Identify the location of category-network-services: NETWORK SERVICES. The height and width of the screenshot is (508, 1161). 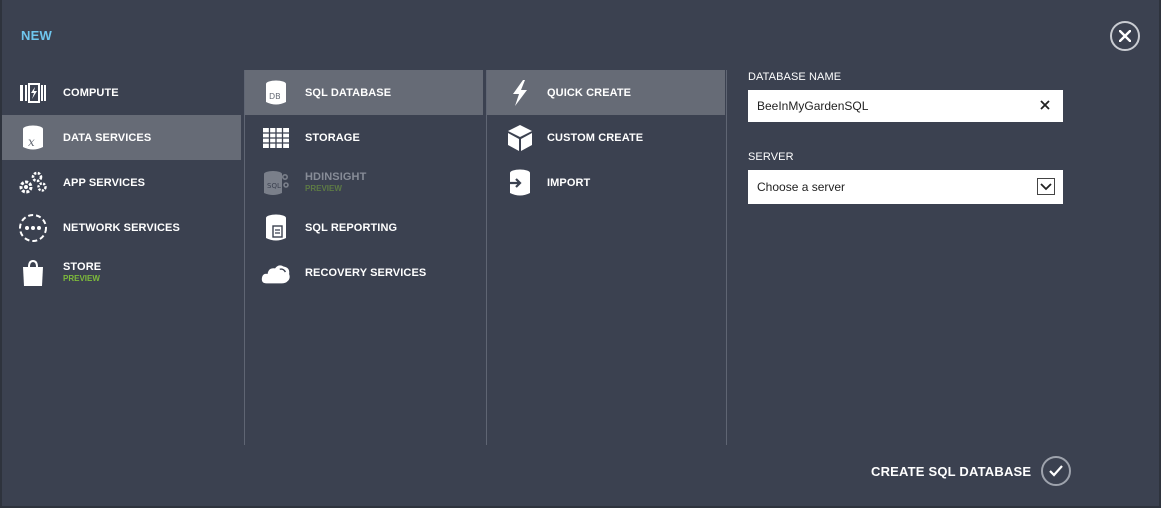
(121, 227).